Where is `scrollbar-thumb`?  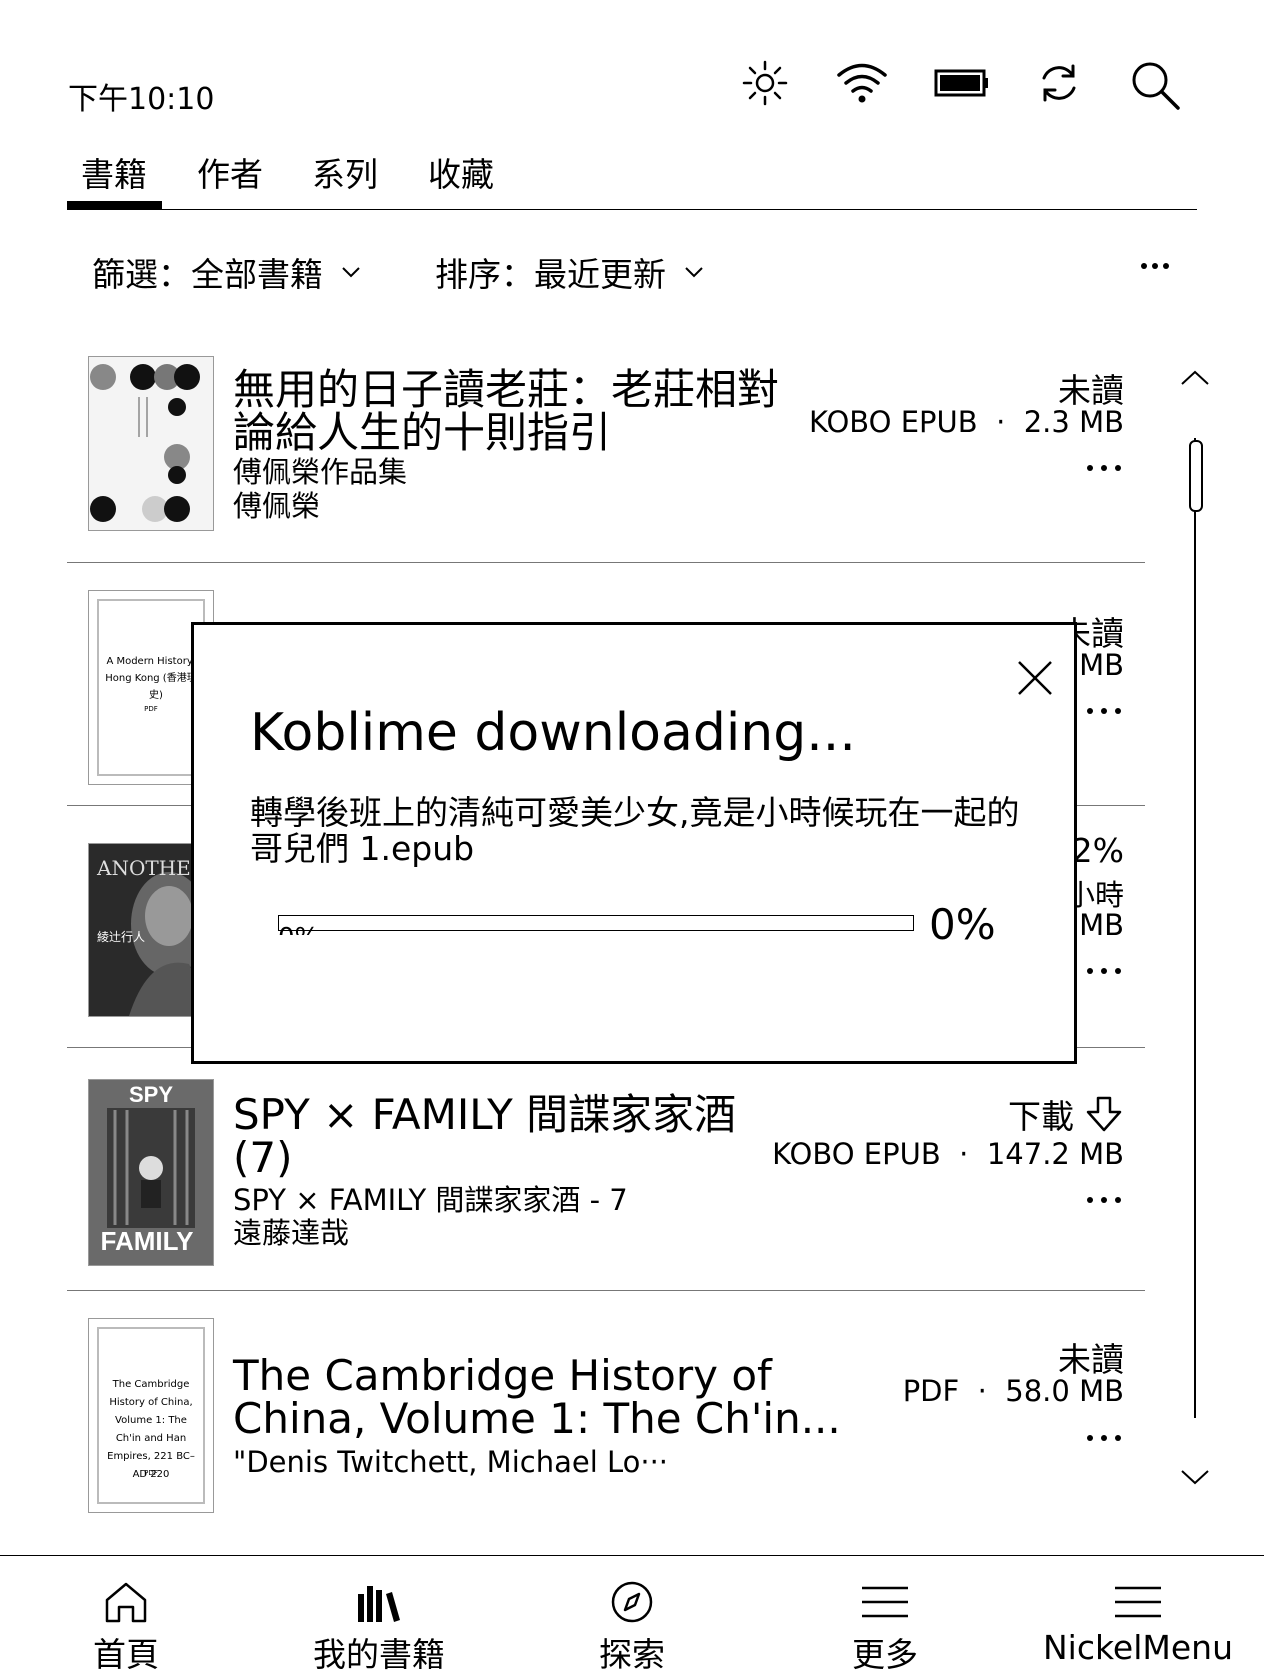 scrollbar-thumb is located at coordinates (1196, 476).